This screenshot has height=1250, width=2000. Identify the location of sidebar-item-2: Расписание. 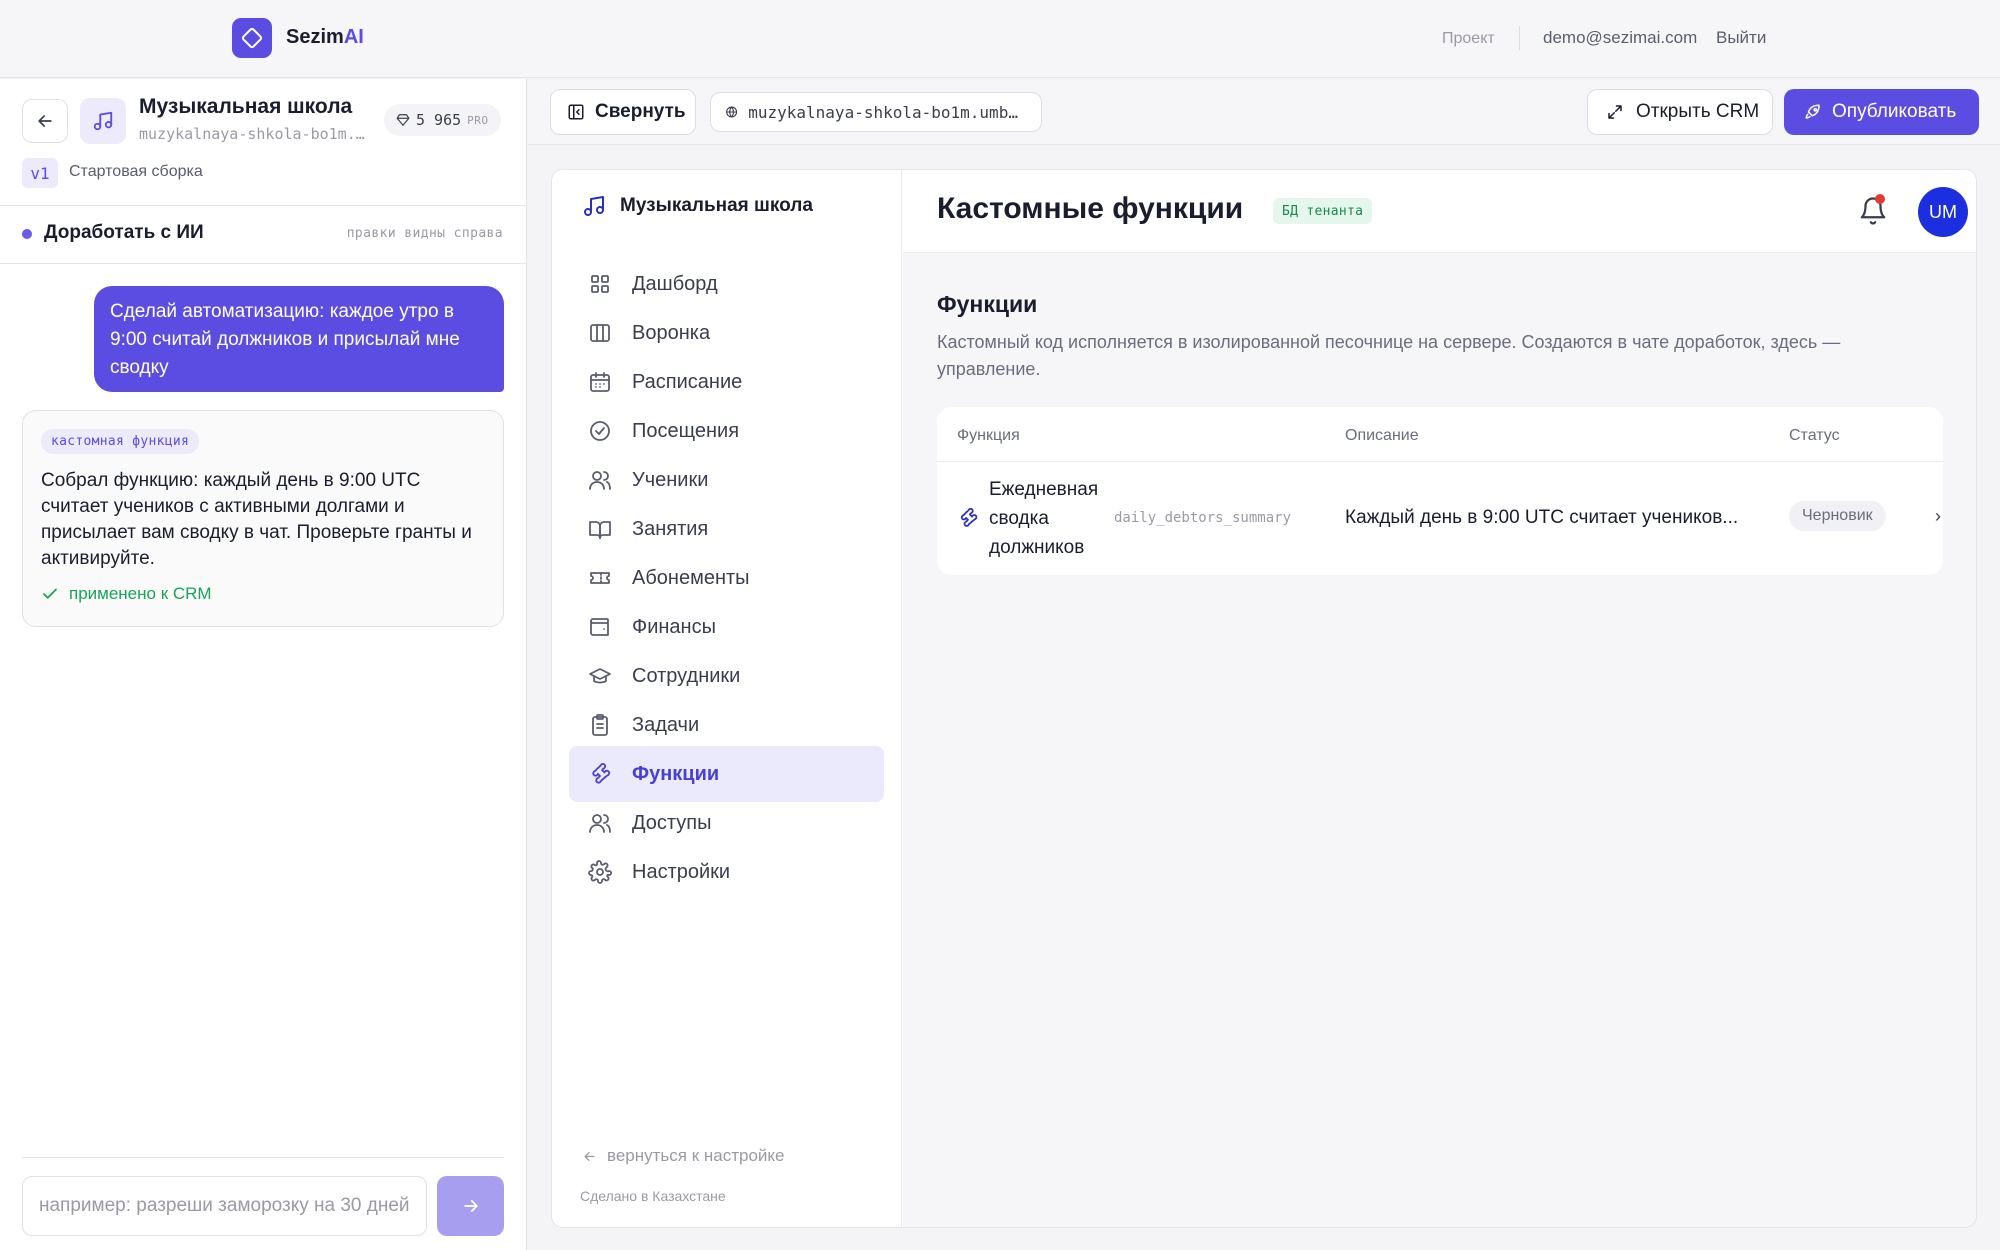
(726, 382).